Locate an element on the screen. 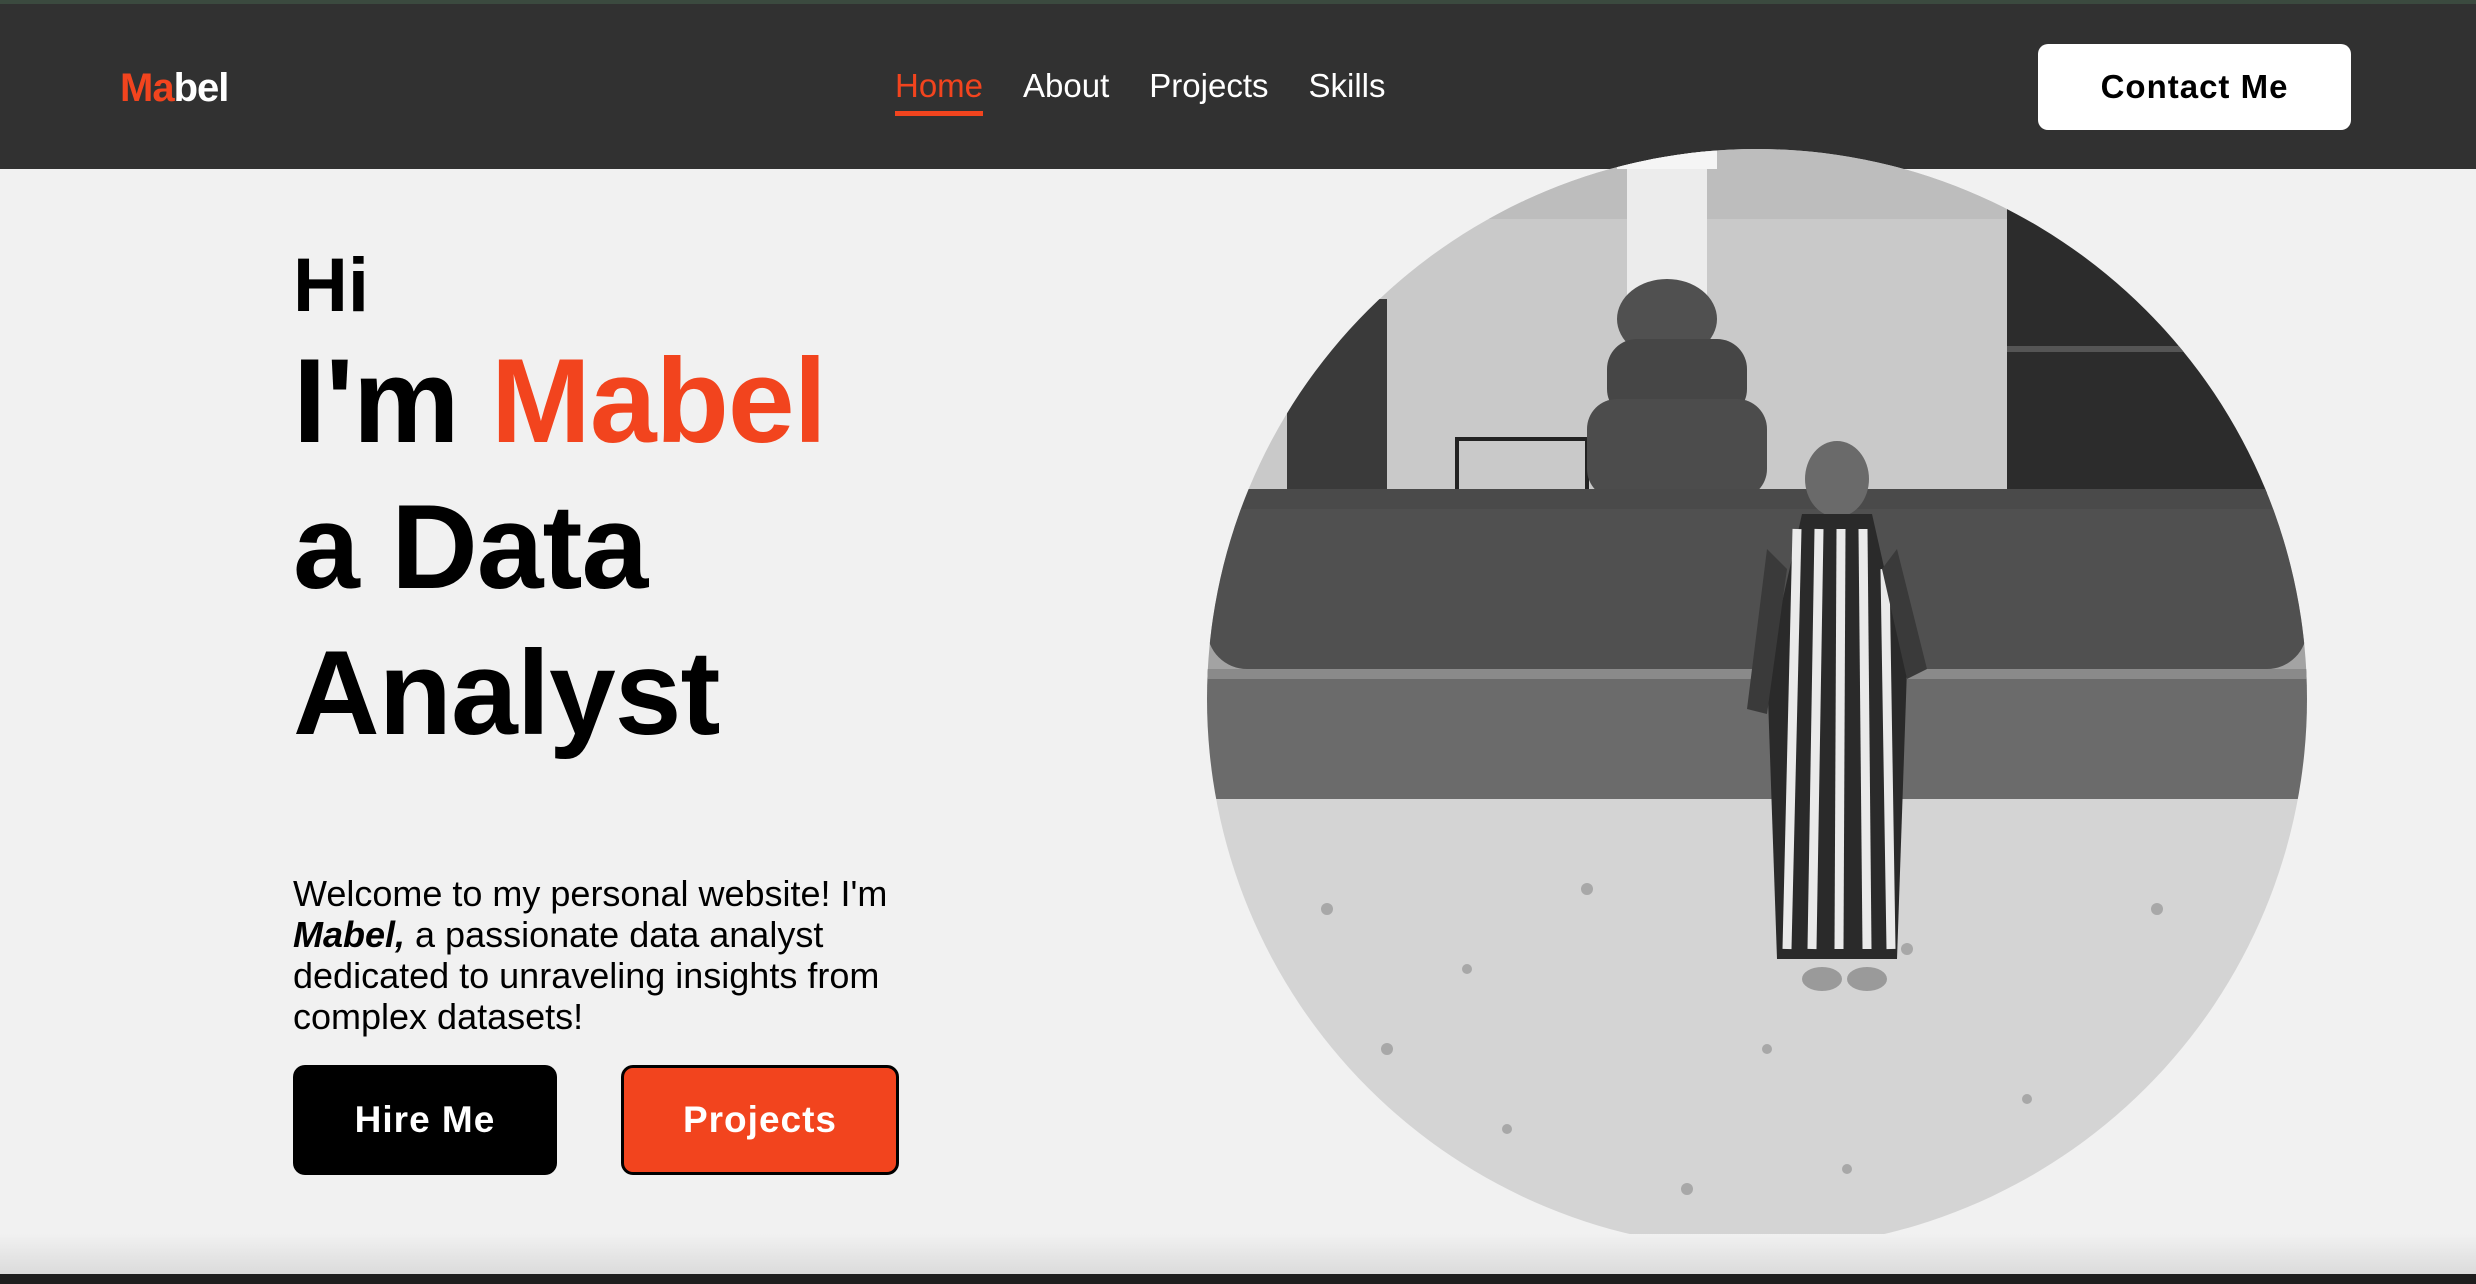 Image resolution: width=2476 pixels, height=1284 pixels. hero-line-2: a Data is located at coordinates (470, 547).